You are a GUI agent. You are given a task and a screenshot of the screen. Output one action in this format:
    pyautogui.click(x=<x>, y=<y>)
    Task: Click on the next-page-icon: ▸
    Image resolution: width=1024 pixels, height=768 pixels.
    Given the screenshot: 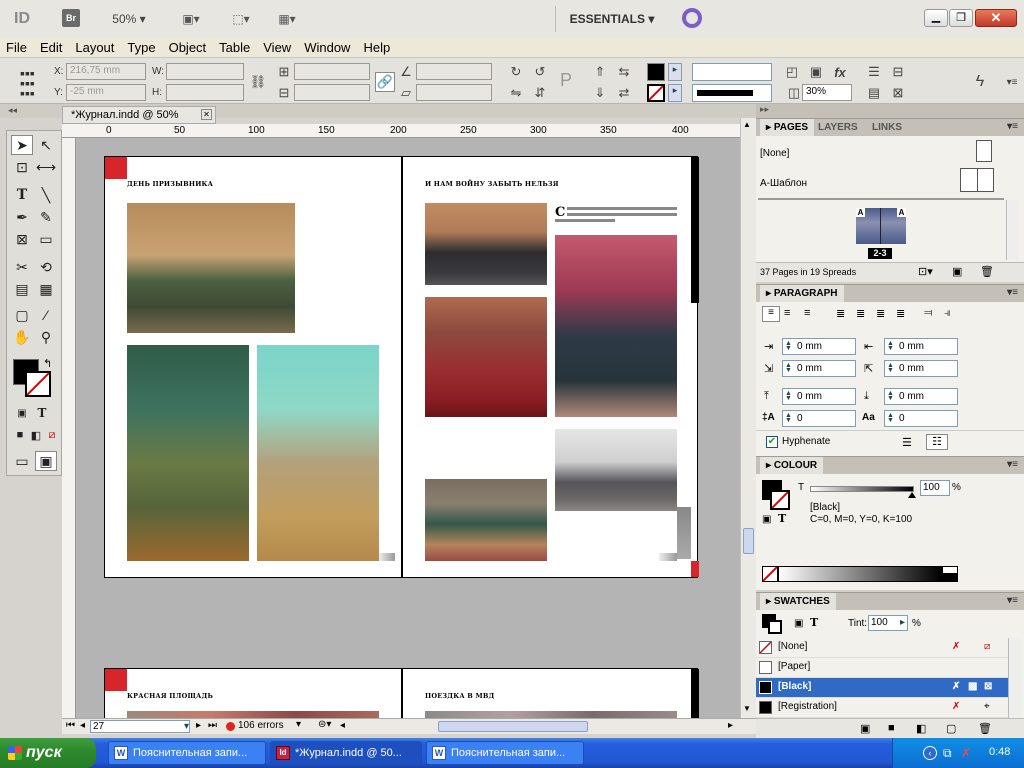 What is the action you would take?
    pyautogui.click(x=198, y=725)
    